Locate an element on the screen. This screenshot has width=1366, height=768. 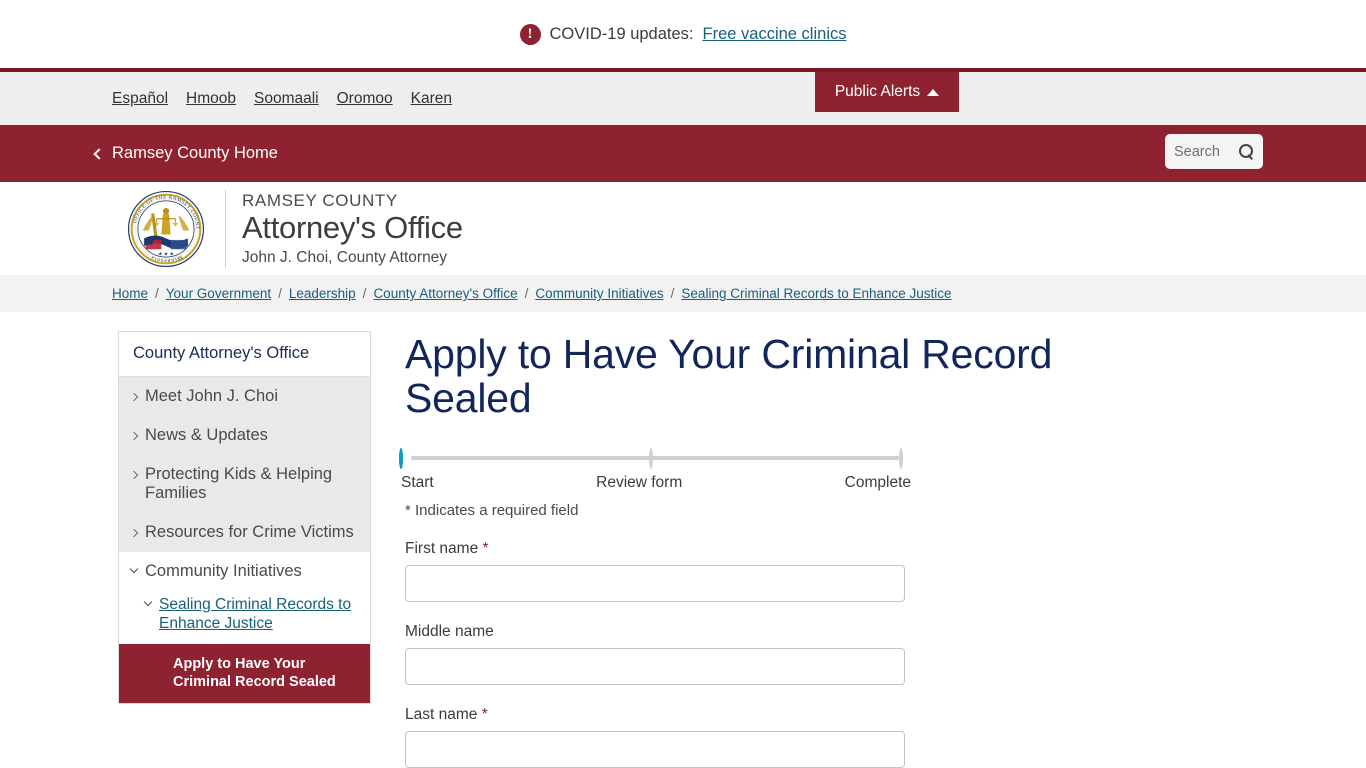
sidebar-item-meet-john-j-choi: Meet John J. Choi is located at coordinates (244, 396).